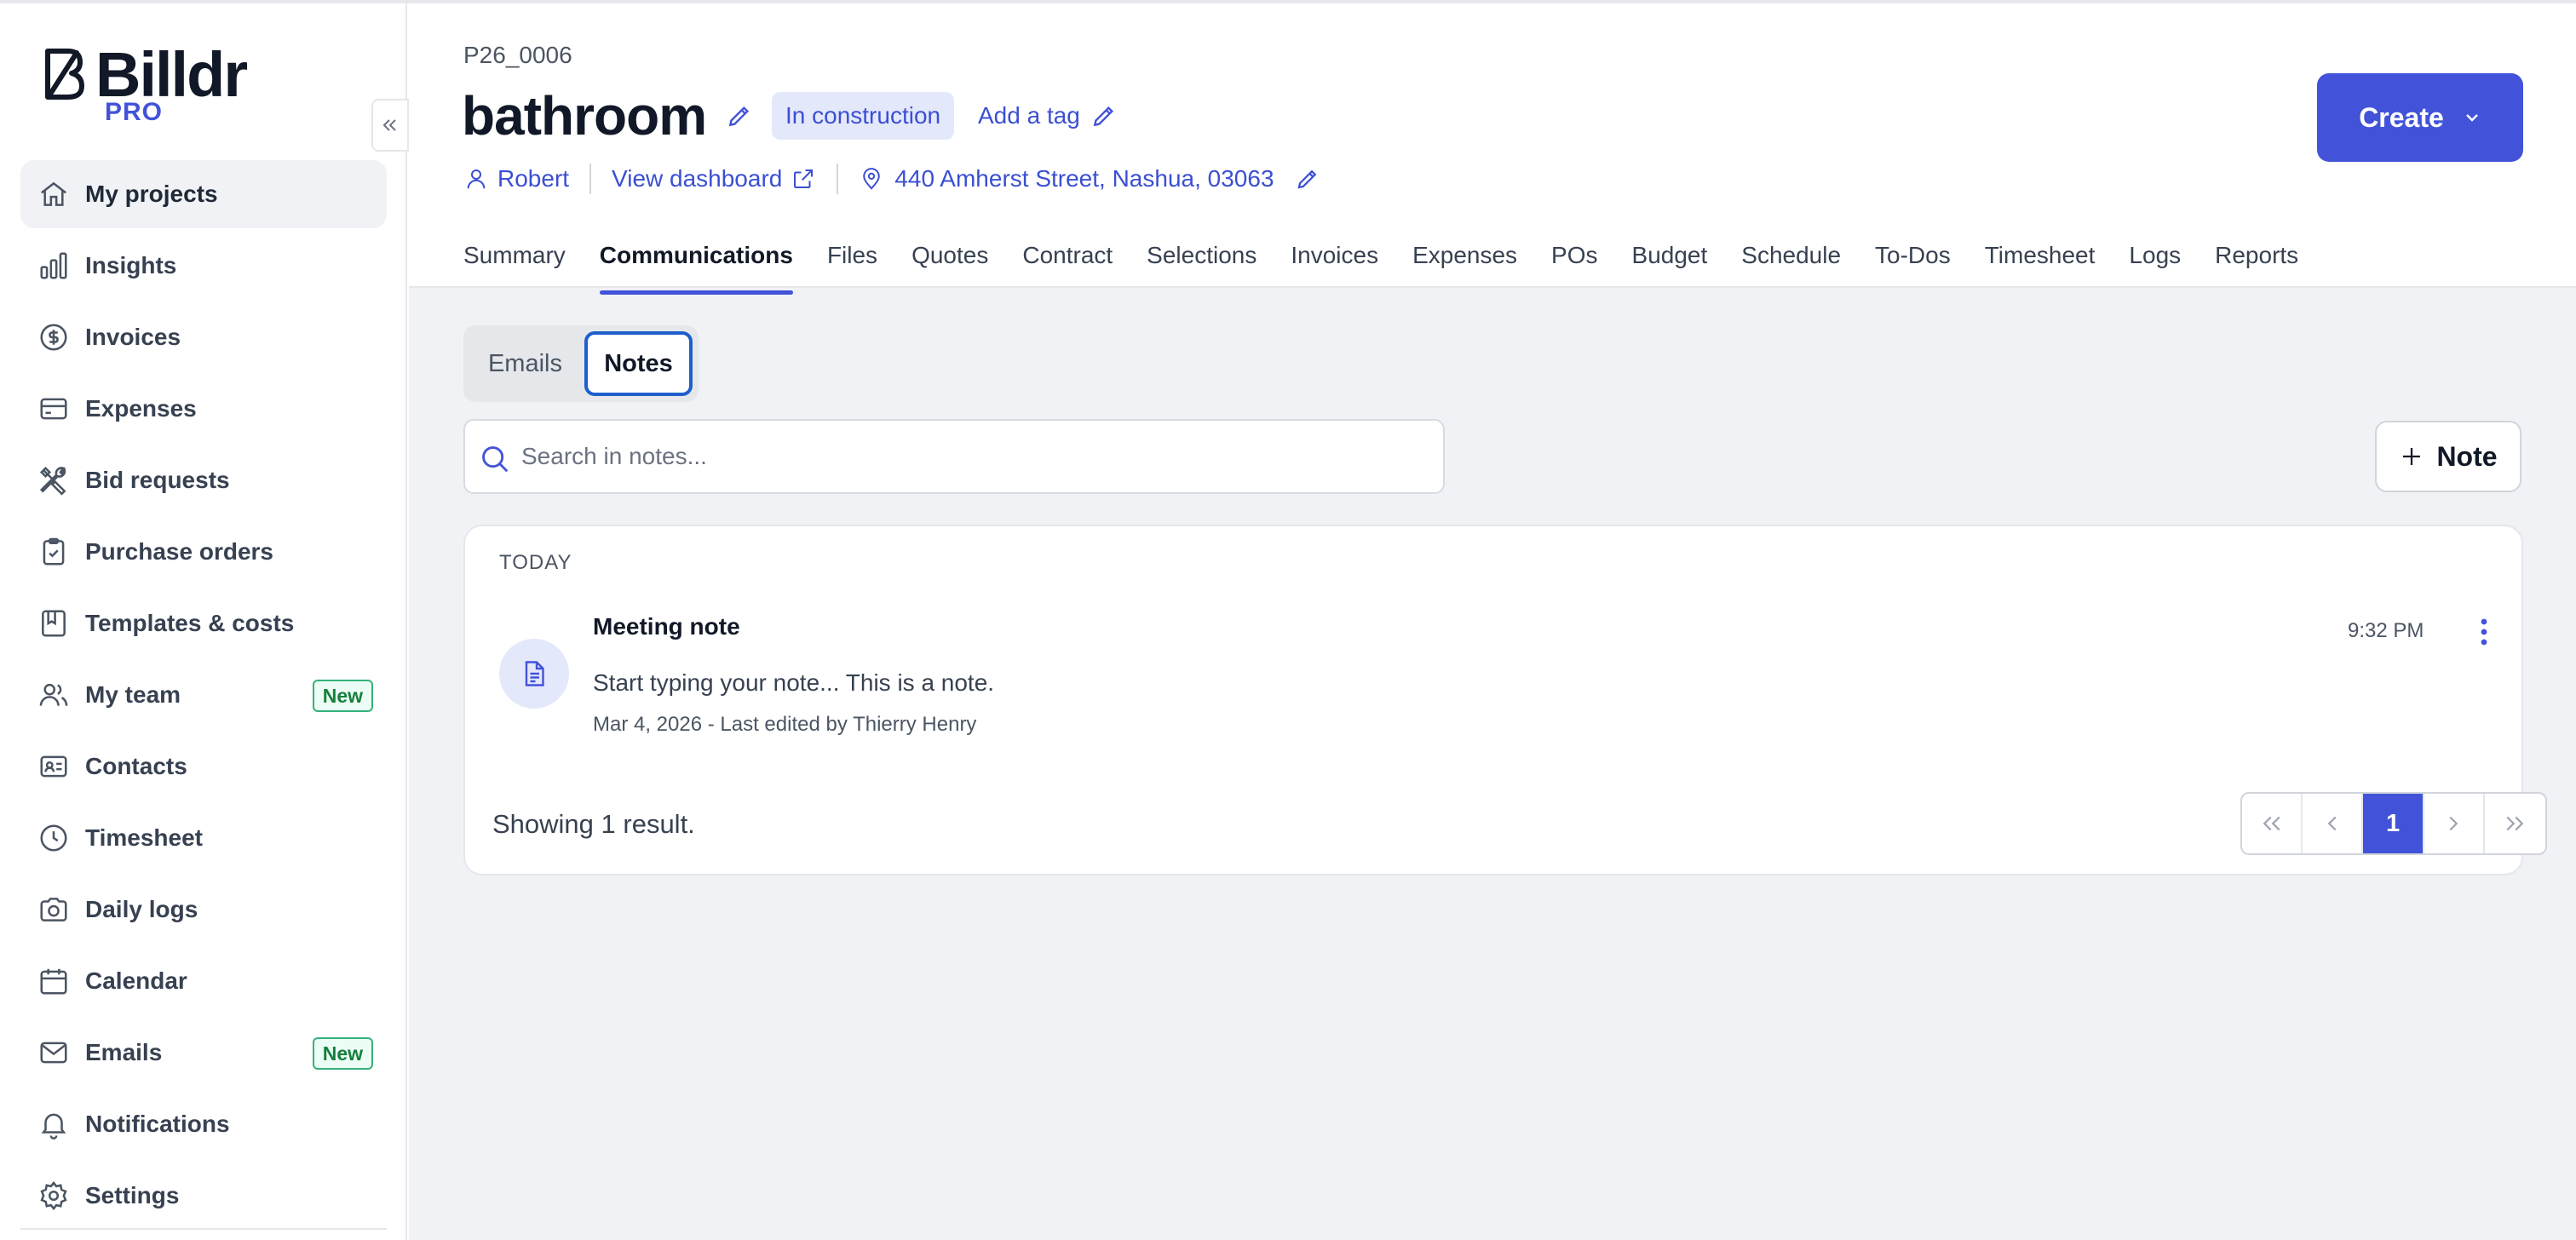 Image resolution: width=2576 pixels, height=1240 pixels. Describe the element at coordinates (1791, 260) in the screenshot. I see `tab-schedule: Schedule` at that location.